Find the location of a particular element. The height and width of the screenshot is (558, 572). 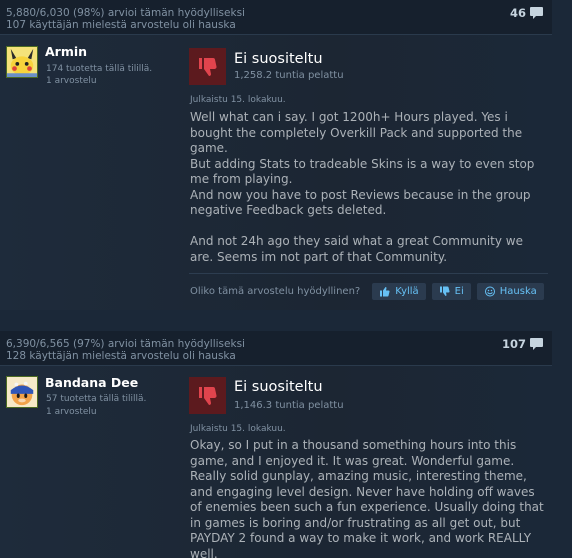

vote-funny-button: Hauska is located at coordinates (510, 291).